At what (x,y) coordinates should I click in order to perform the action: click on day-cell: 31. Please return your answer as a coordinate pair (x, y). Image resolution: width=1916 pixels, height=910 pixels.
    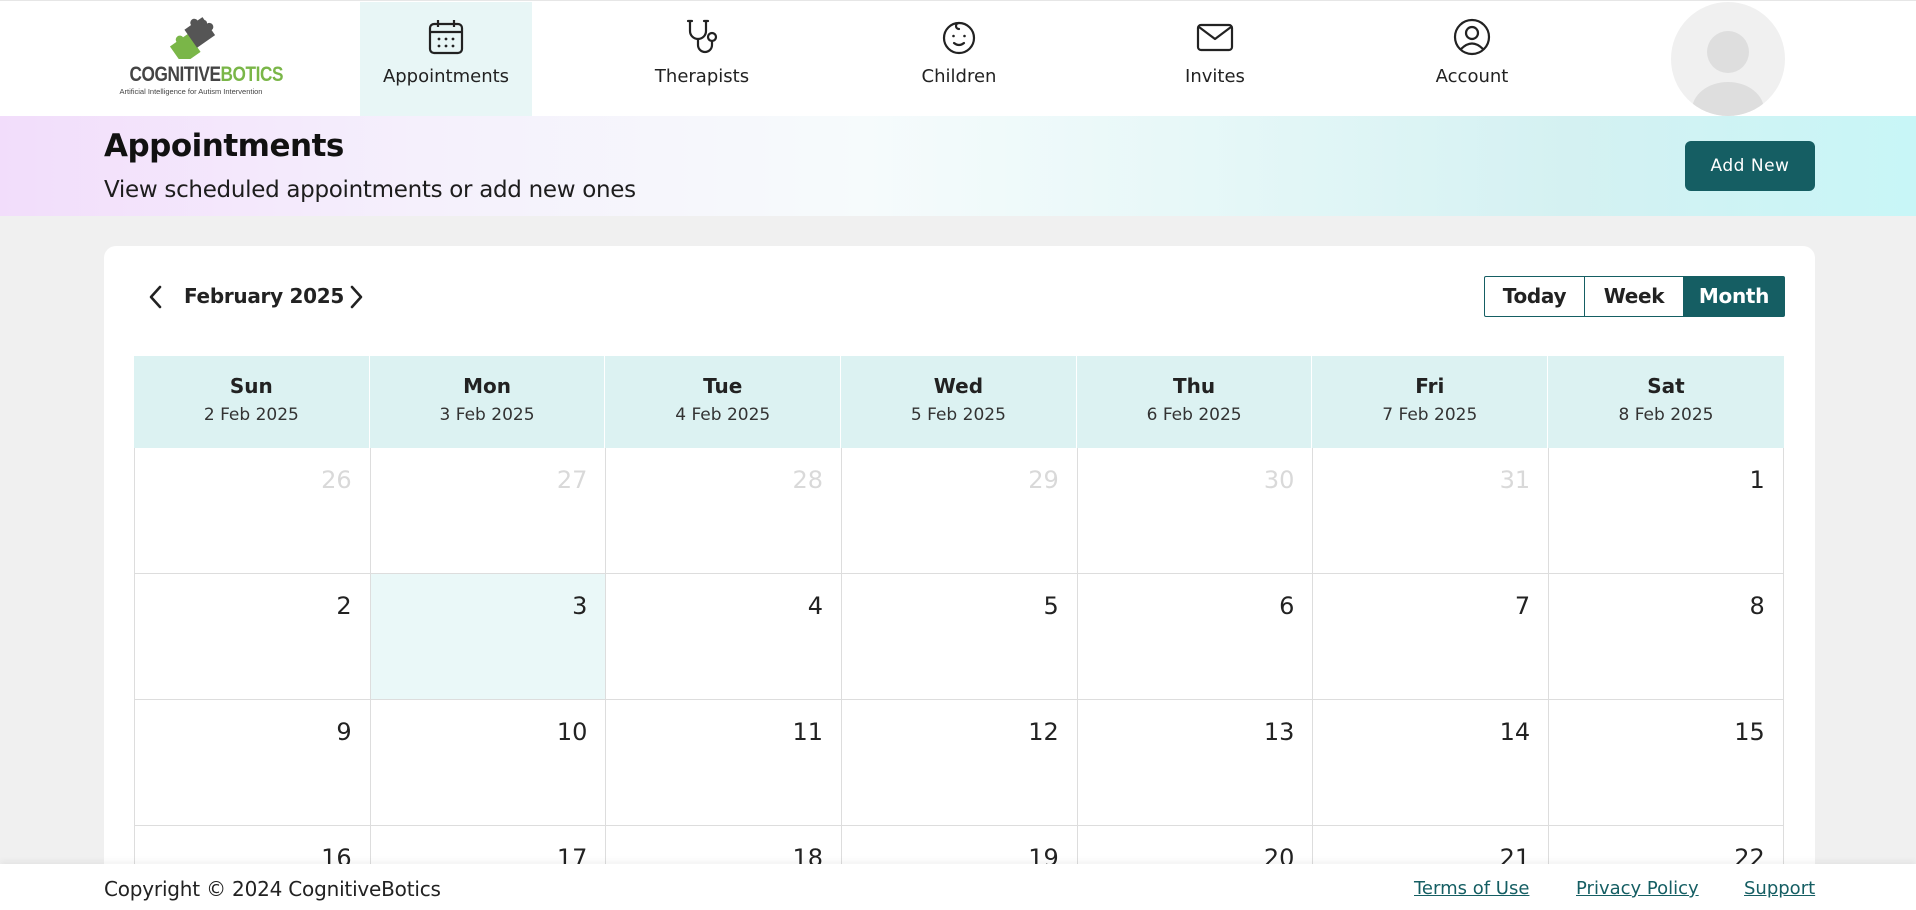
    Looking at the image, I should click on (1430, 510).